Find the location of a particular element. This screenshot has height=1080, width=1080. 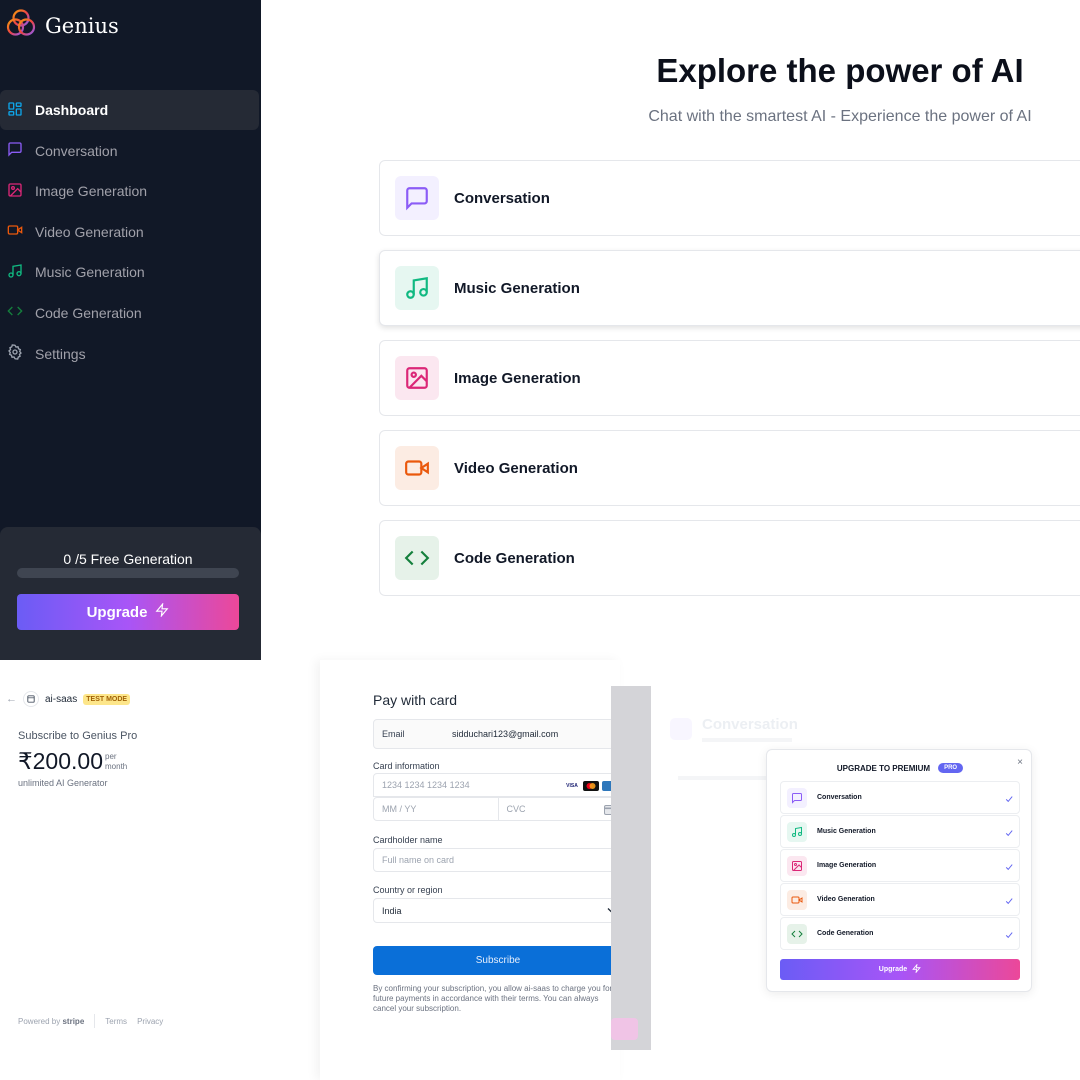

brand: Genius is located at coordinates (62, 25).